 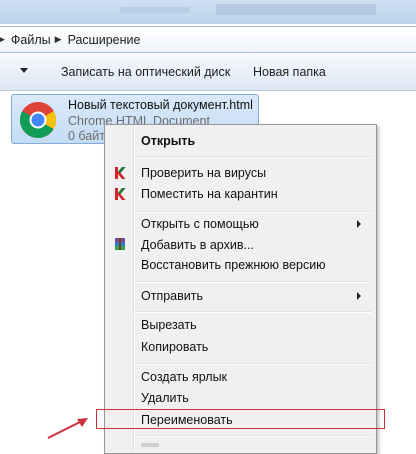 I want to click on menu-item-cut: Вырезать, so click(x=169, y=325).